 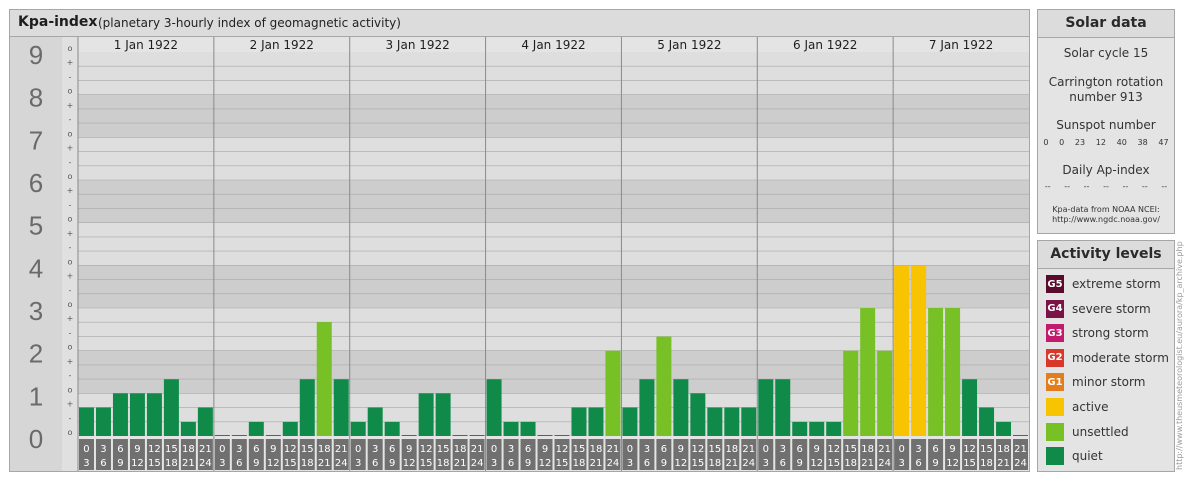 I want to click on y-tick-label: 0, so click(x=36, y=439).